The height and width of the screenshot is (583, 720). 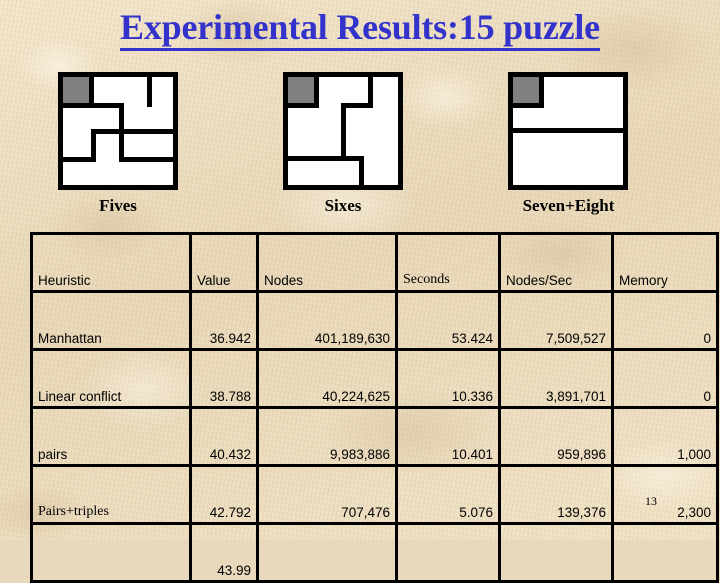 I want to click on figure-fives: Fives, so click(x=118, y=144).